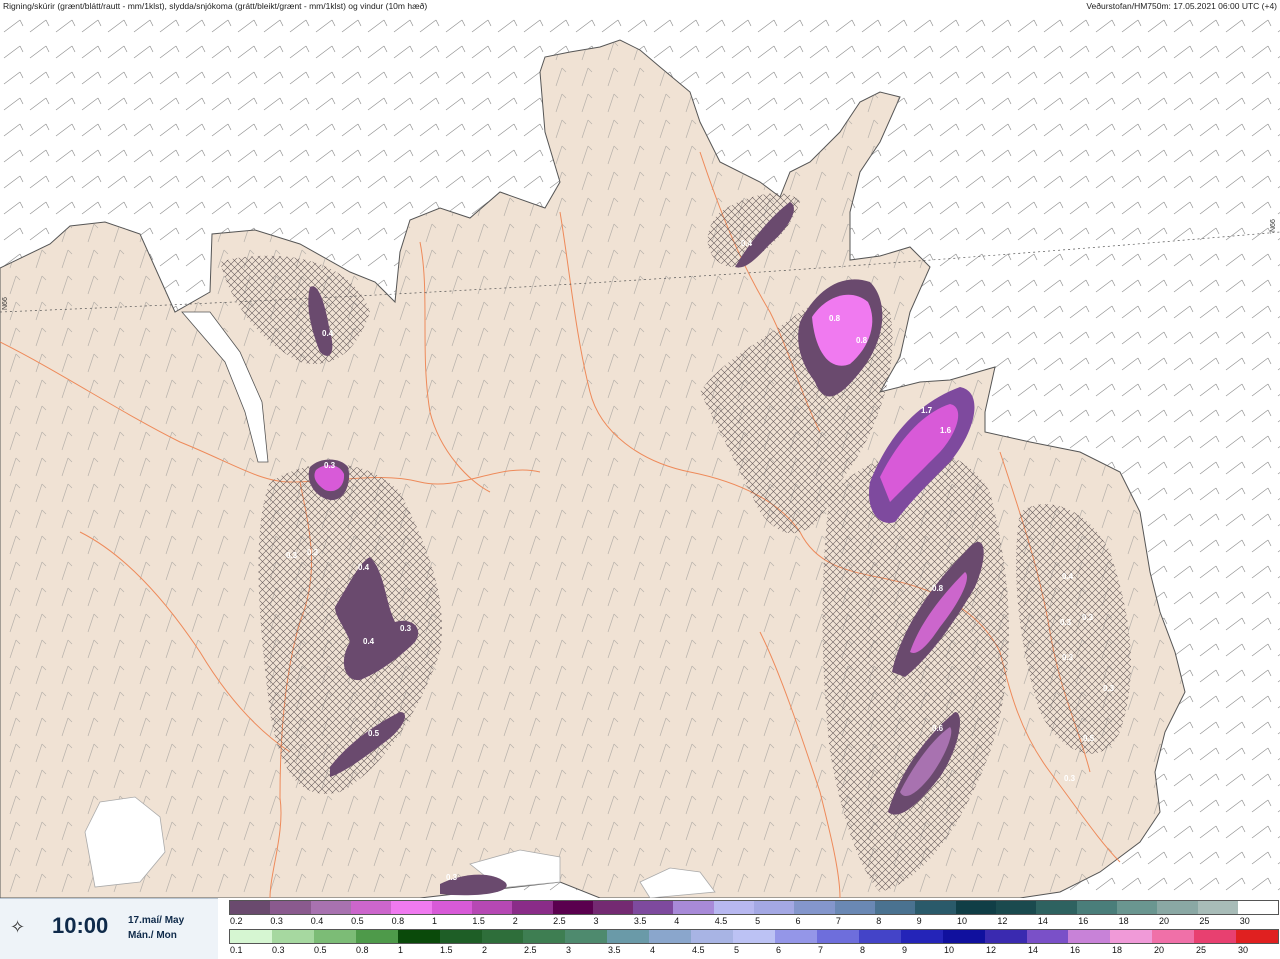 The image size is (1280, 959). Describe the element at coordinates (18, 927) in the screenshot. I see `sun-cloud-icon: ✧` at that location.